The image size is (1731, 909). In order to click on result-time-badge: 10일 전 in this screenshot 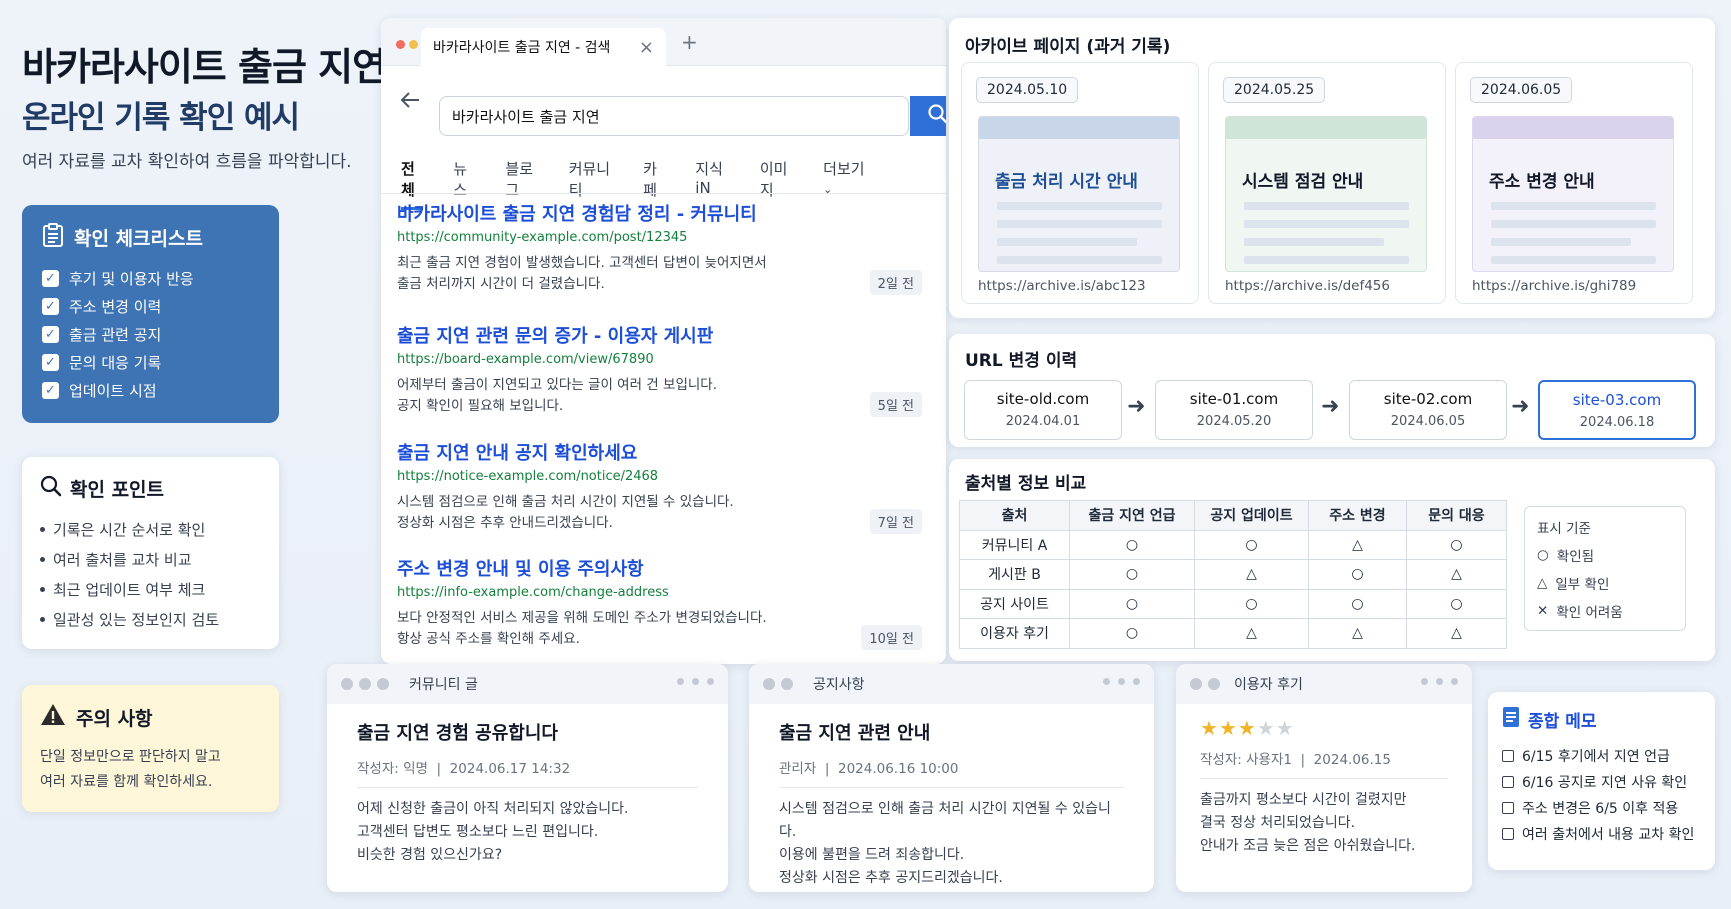, I will do `click(891, 637)`.